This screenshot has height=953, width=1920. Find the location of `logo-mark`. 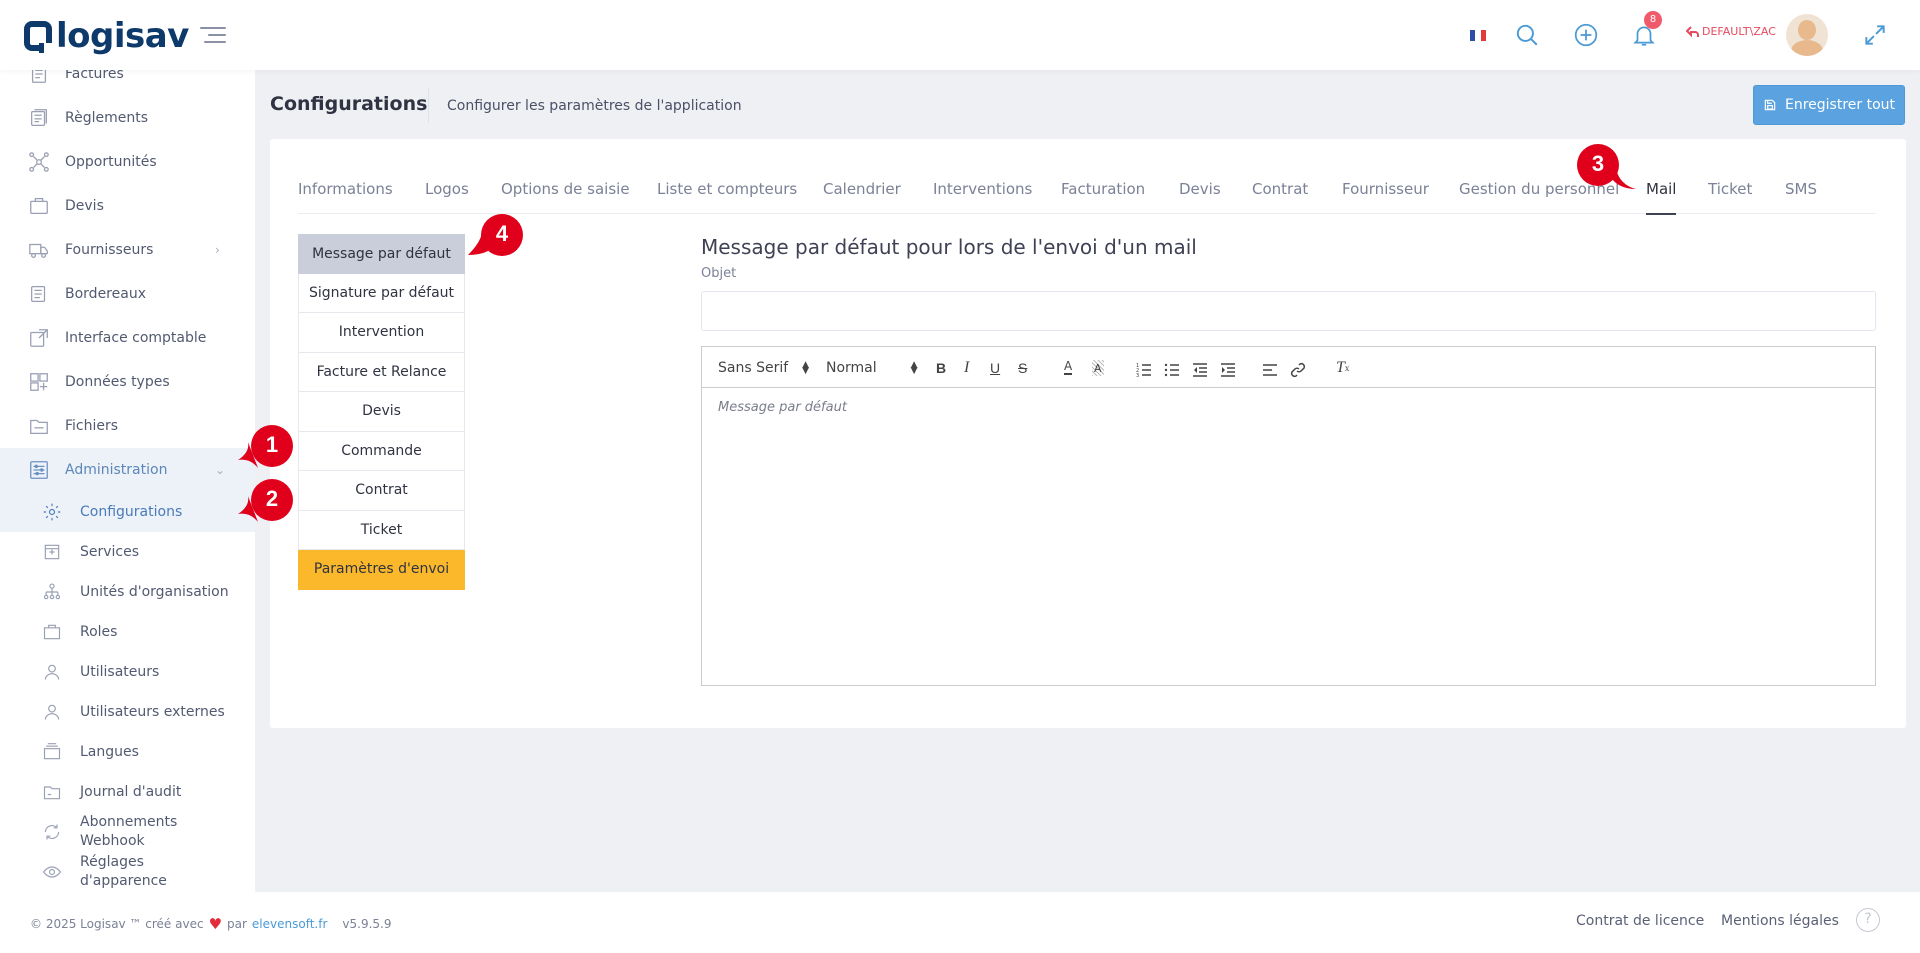

logo-mark is located at coordinates (39, 37).